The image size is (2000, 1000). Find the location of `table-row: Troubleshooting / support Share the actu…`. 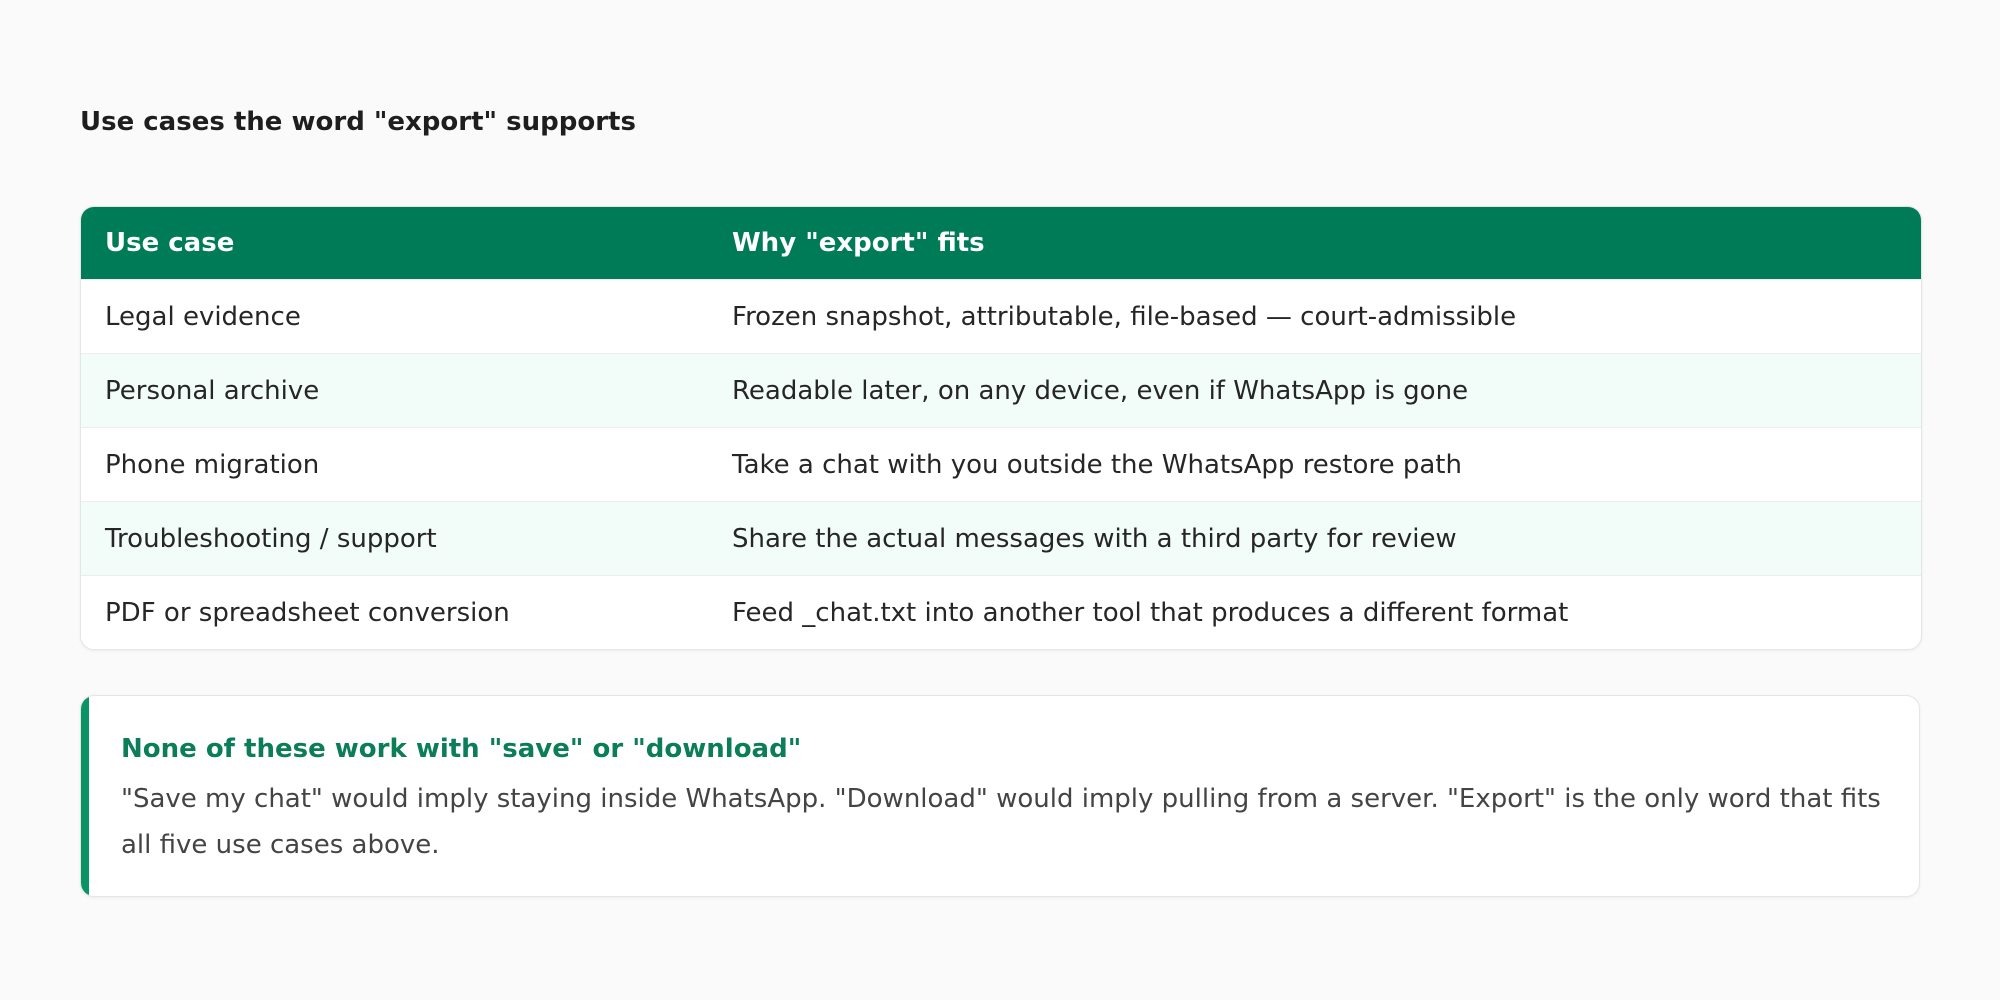

table-row: Troubleshooting / support Share the actu… is located at coordinates (1001, 538).